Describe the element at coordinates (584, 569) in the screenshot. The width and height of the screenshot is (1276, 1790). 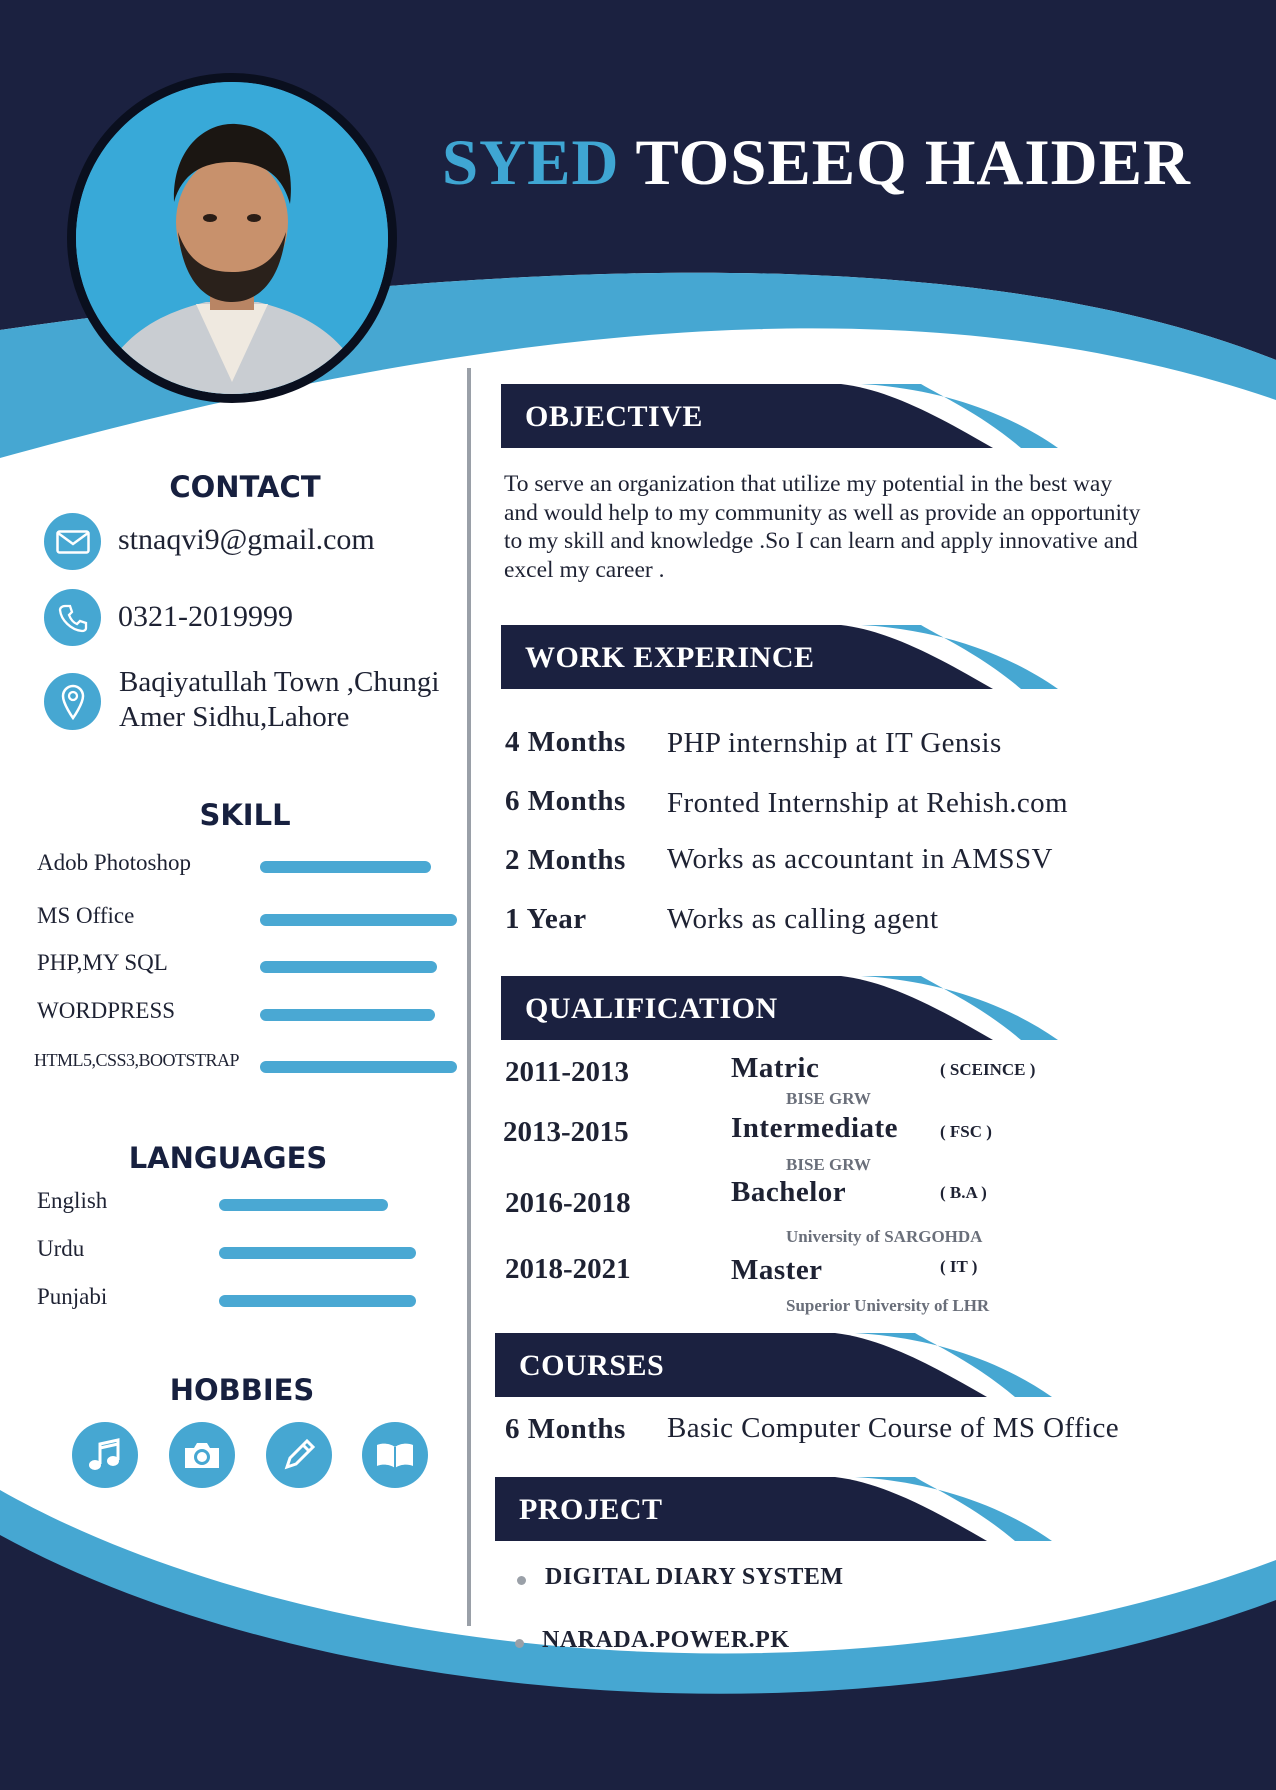
I see `objective-line: excel my career .` at that location.